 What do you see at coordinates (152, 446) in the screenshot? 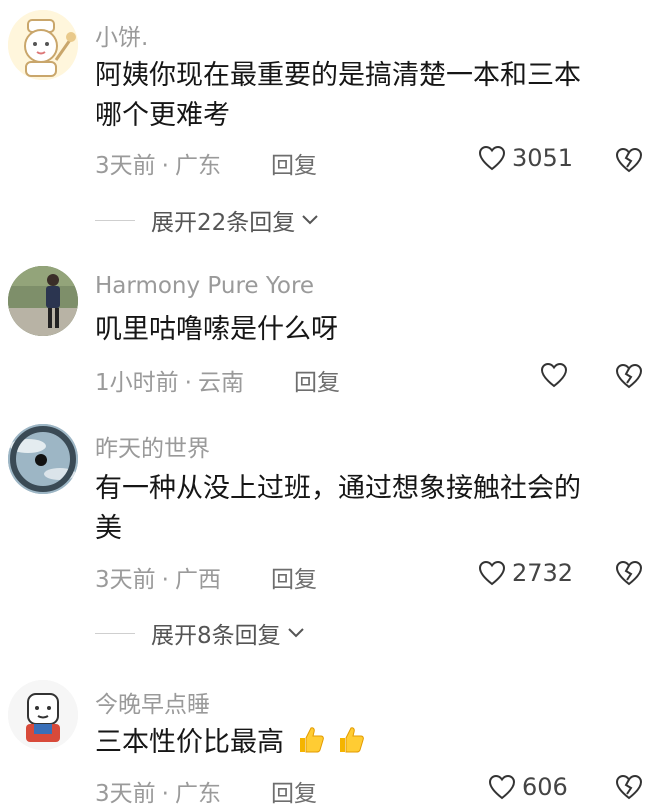
I see `username: 昨天的世界` at bounding box center [152, 446].